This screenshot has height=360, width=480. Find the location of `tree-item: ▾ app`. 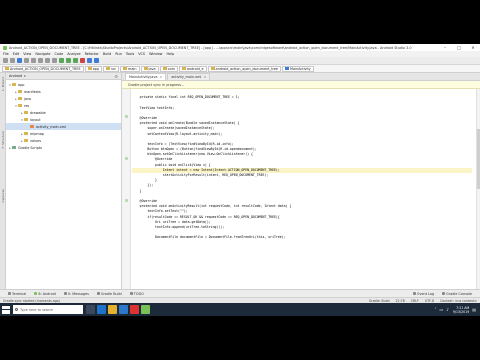

tree-item: ▾ app is located at coordinates (63, 84).